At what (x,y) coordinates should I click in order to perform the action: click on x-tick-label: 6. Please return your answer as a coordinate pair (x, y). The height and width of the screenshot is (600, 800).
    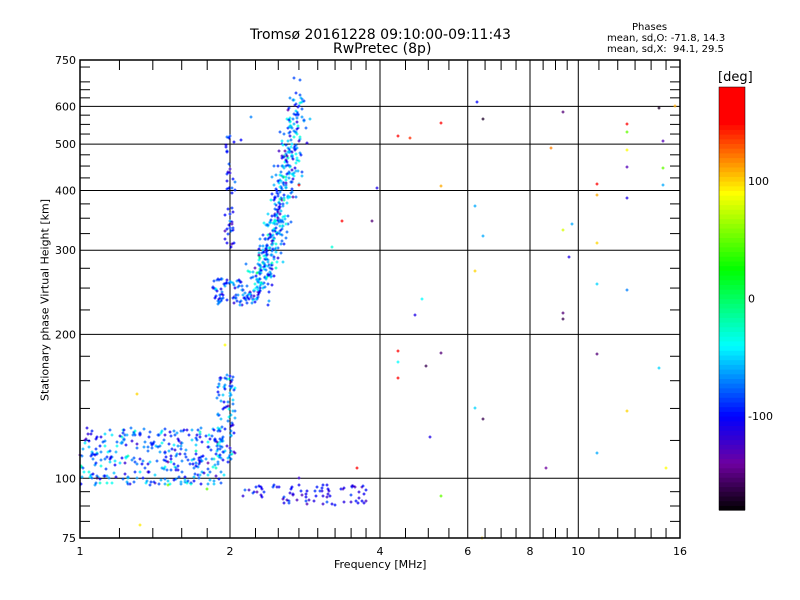
    Looking at the image, I should click on (467, 551).